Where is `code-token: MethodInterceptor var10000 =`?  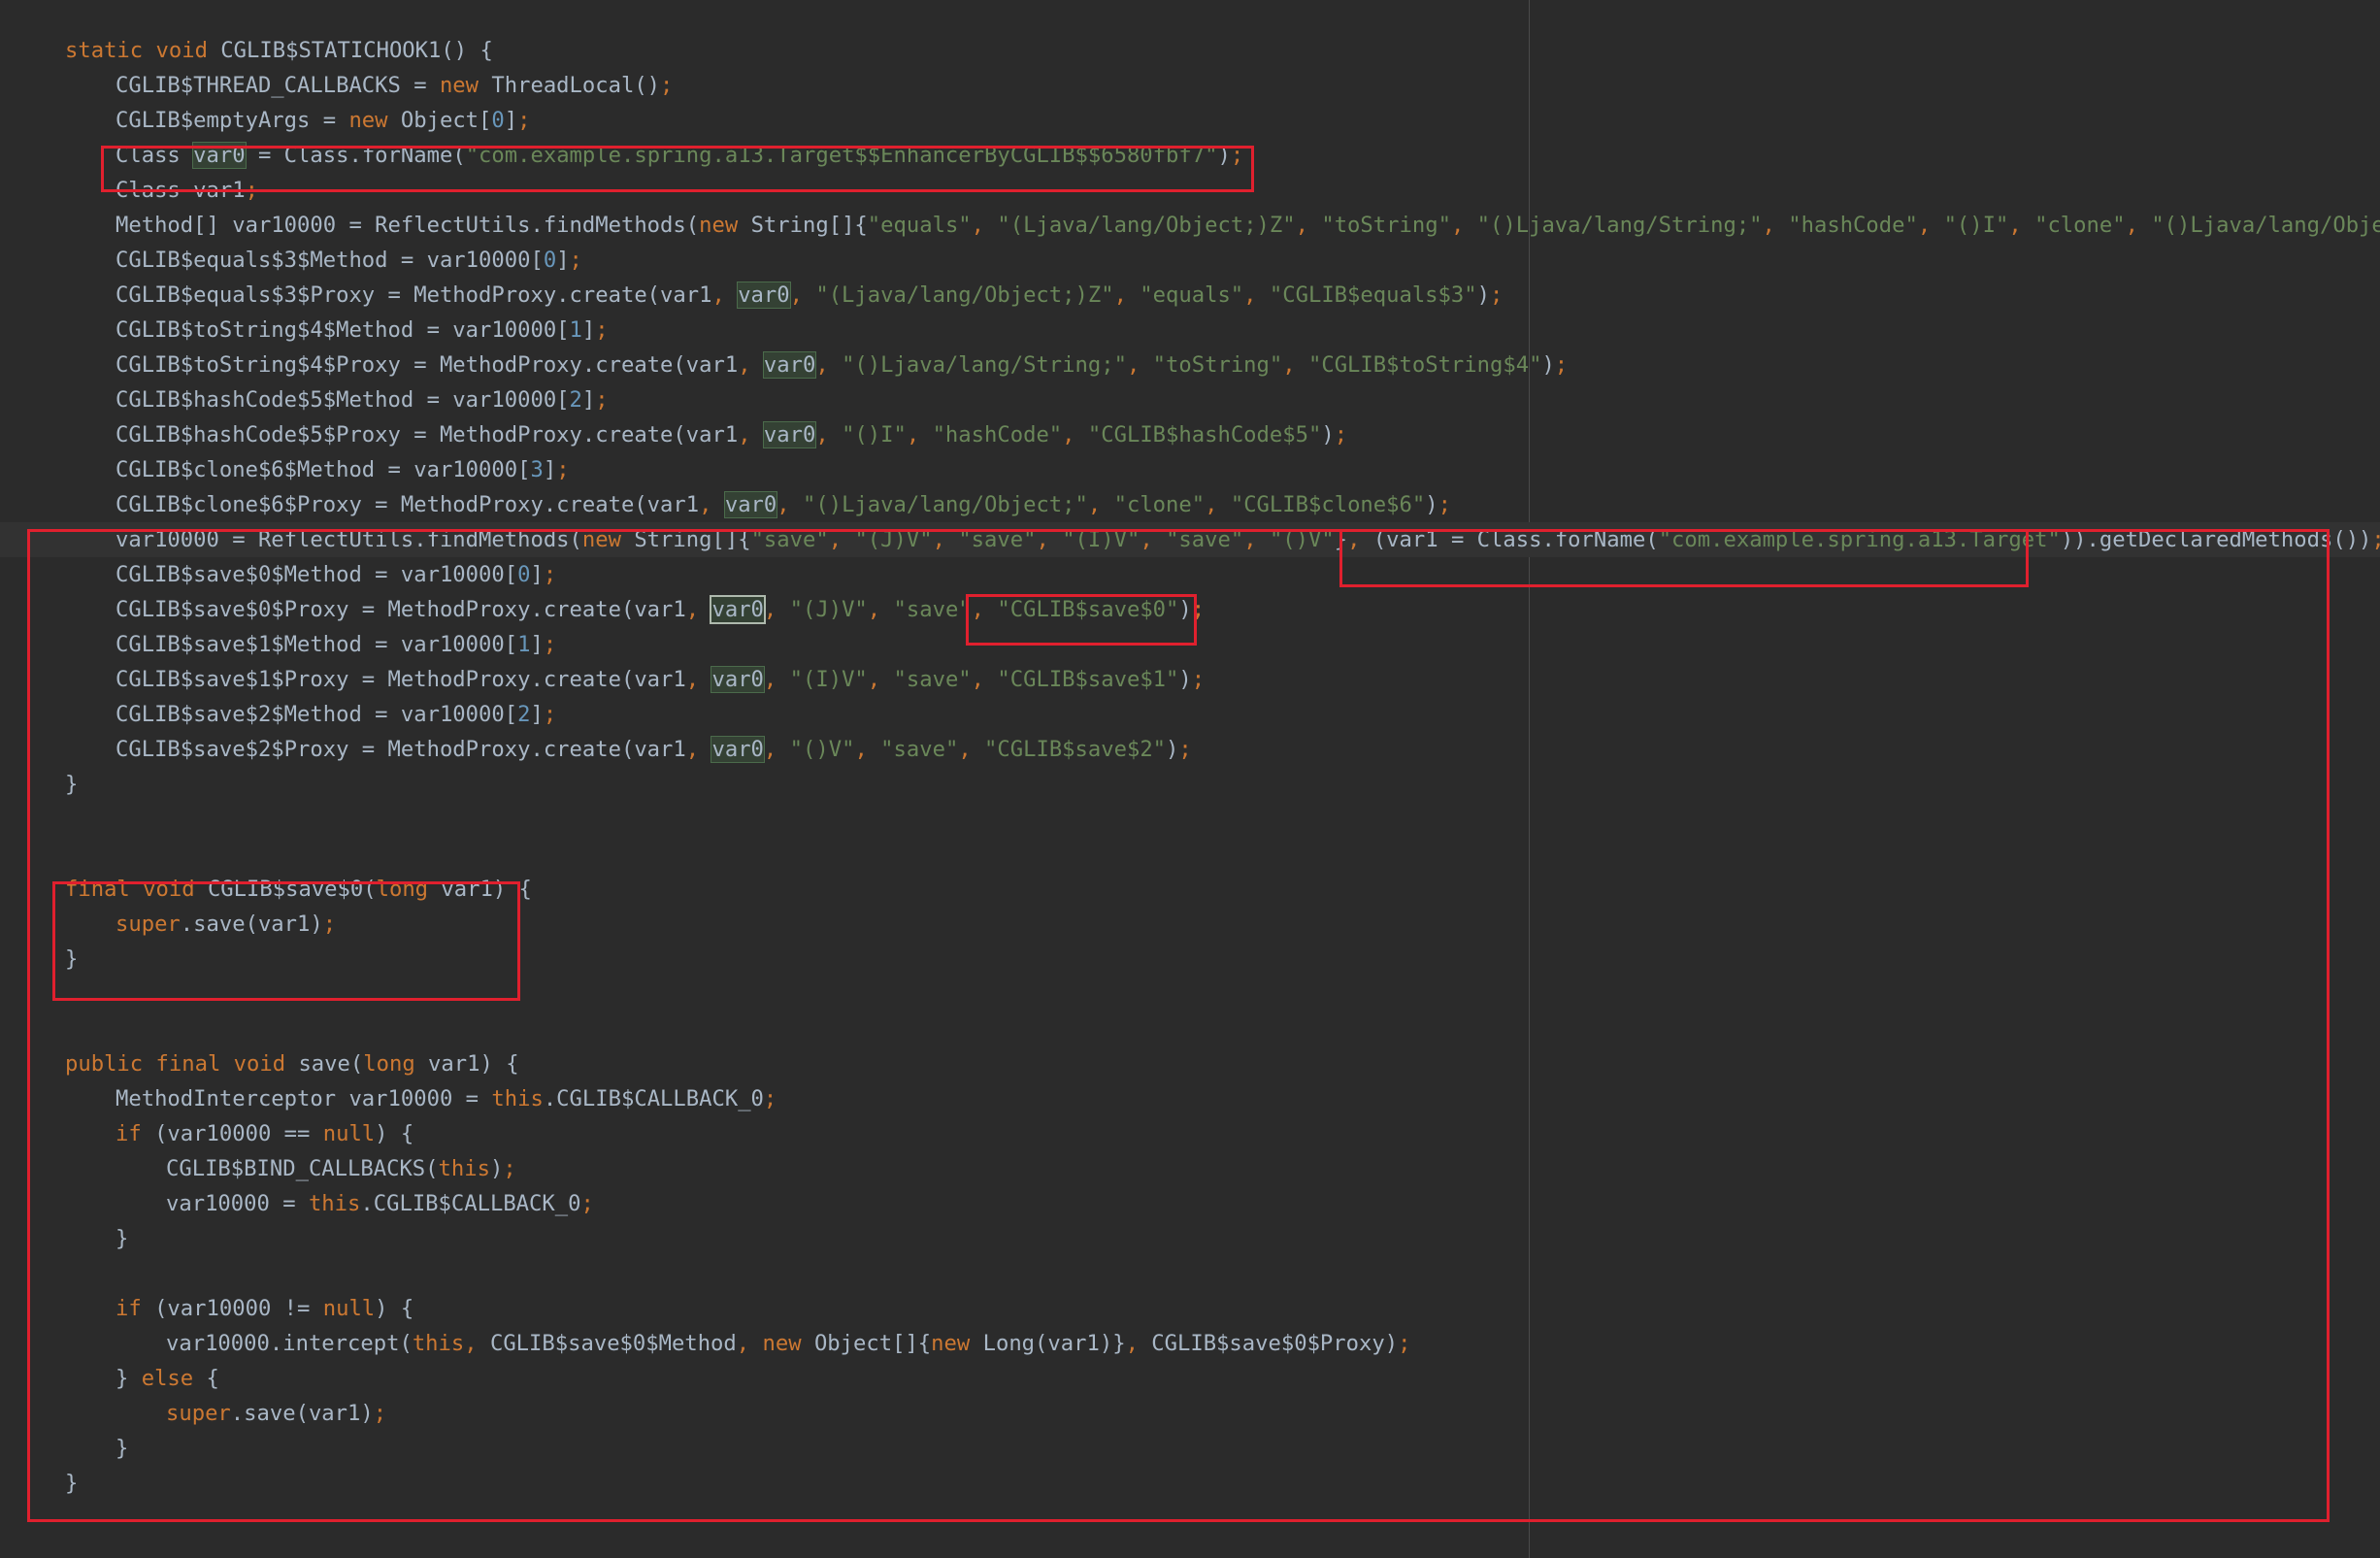
code-token: MethodInterceptor var10000 = is located at coordinates (304, 1098).